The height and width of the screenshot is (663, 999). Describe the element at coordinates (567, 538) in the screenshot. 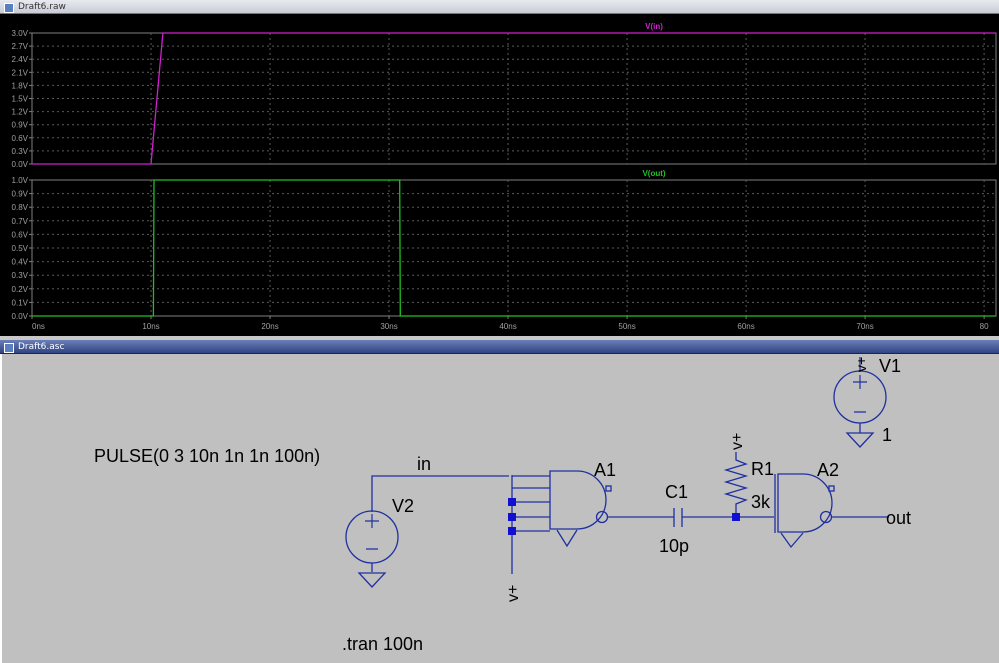

I see `gate-a1-ground` at that location.